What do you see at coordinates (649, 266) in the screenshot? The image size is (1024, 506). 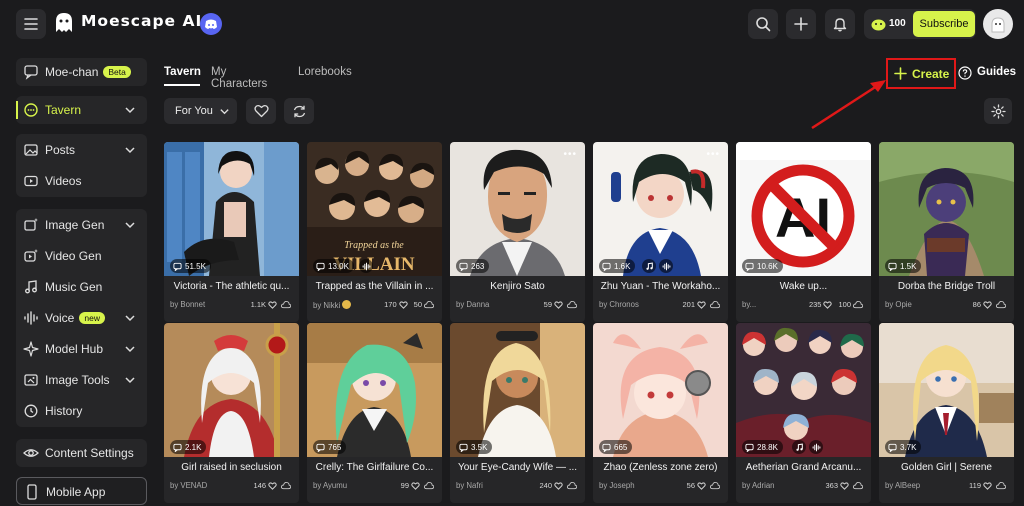 I see `music-note-icon` at bounding box center [649, 266].